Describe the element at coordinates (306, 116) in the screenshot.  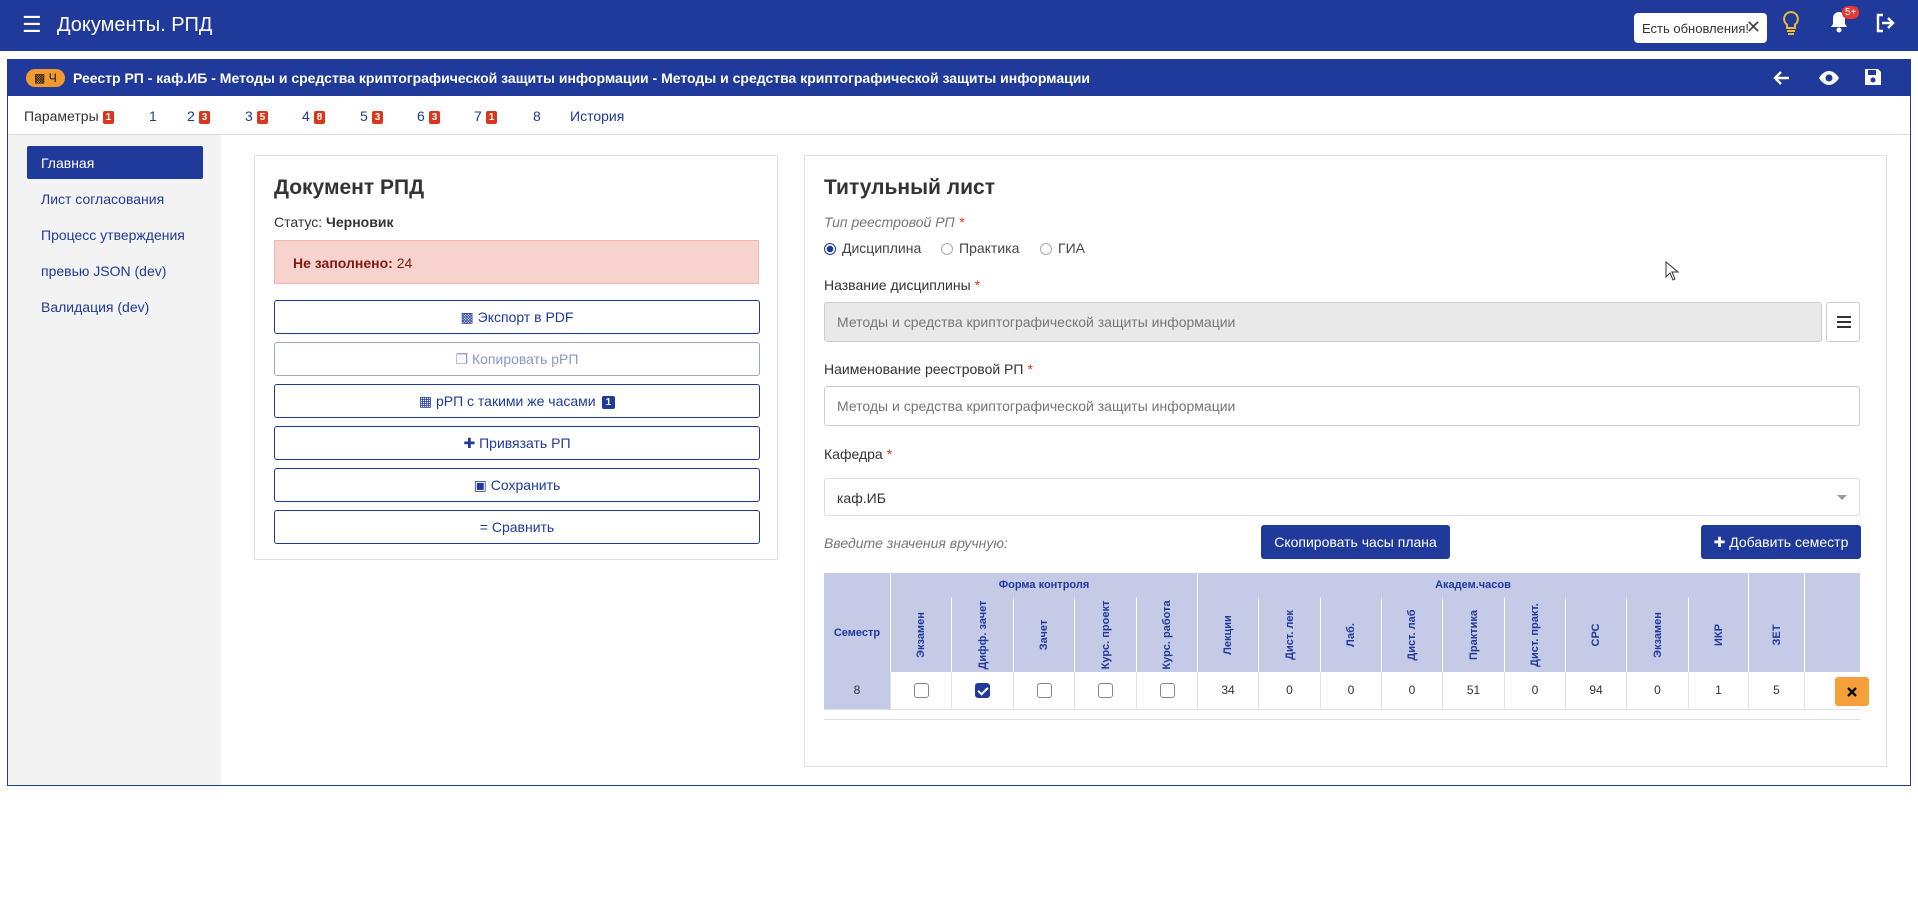
I see `tab-label: 4` at that location.